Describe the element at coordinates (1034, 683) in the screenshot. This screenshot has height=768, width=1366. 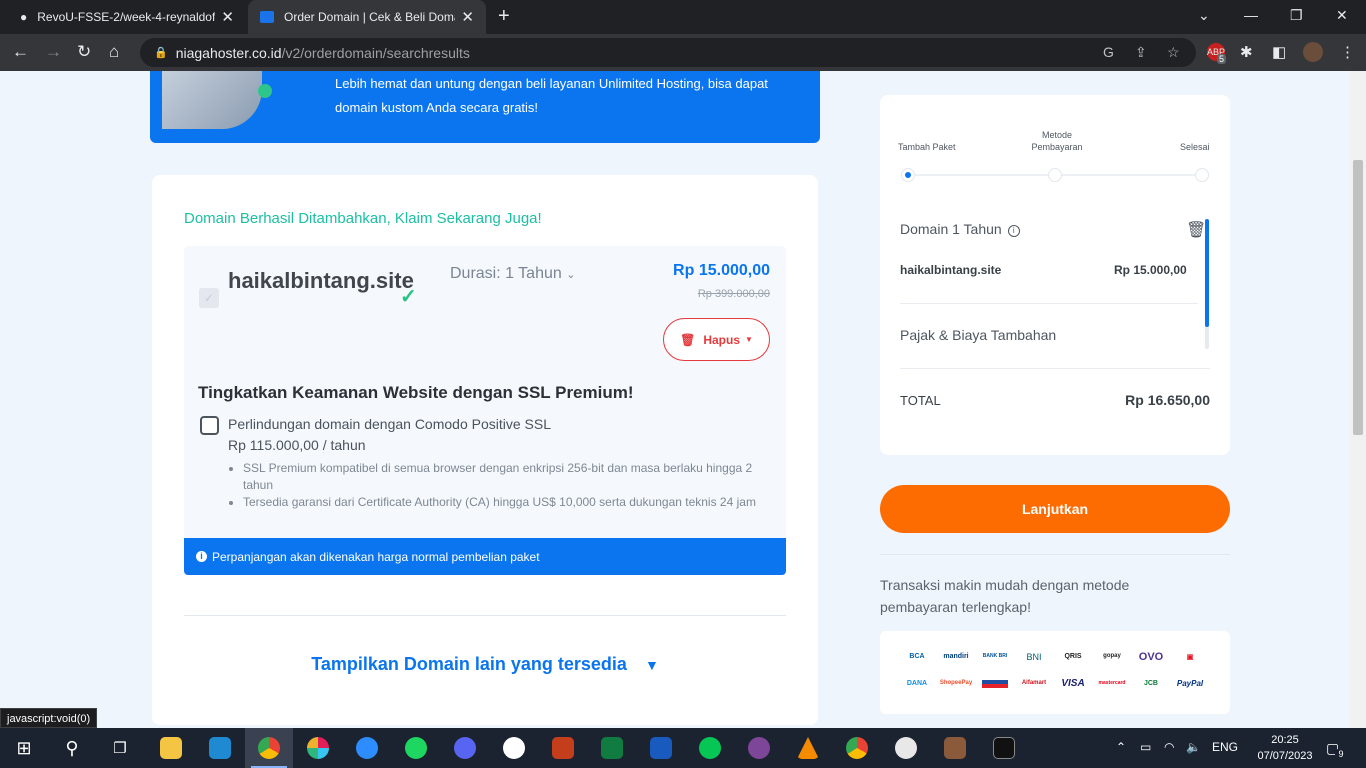
I see `alfamart-logo: Alfamart` at that location.